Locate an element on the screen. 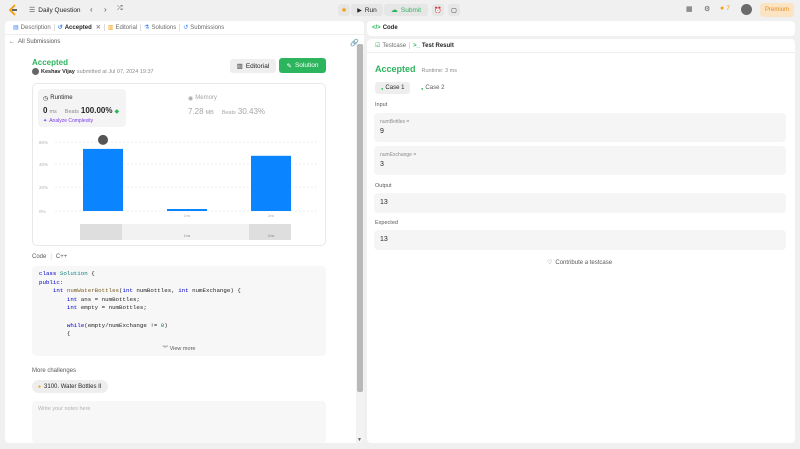 This screenshot has height=449, width=800. notes-input: Write your notes here is located at coordinates (179, 422).